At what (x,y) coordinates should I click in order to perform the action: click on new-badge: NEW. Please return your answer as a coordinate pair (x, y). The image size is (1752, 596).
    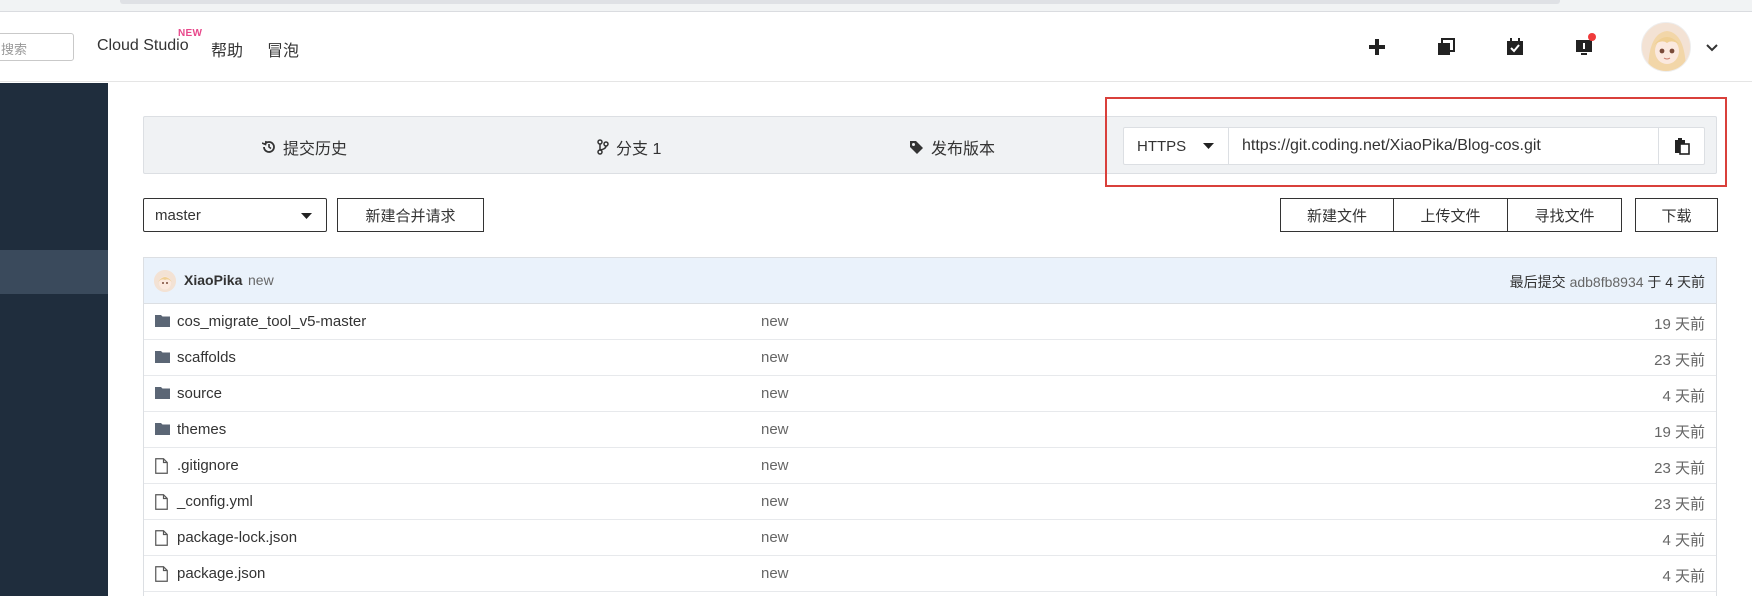
    Looking at the image, I should click on (190, 33).